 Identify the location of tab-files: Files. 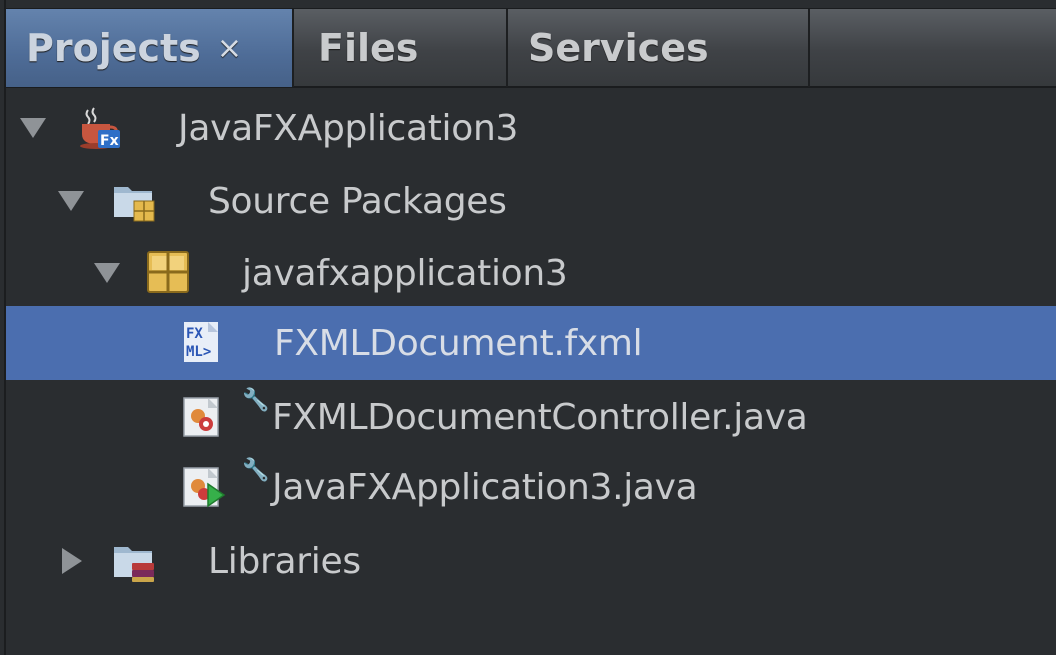
(401, 48).